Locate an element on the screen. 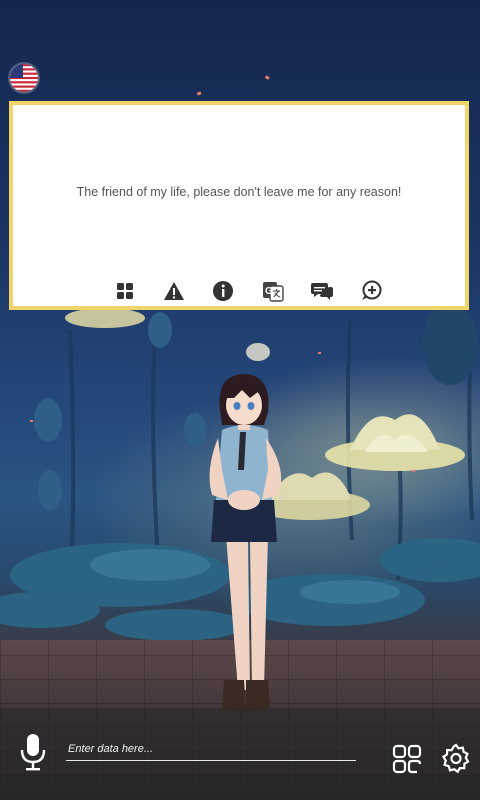  translate-button: G is located at coordinates (273, 291).